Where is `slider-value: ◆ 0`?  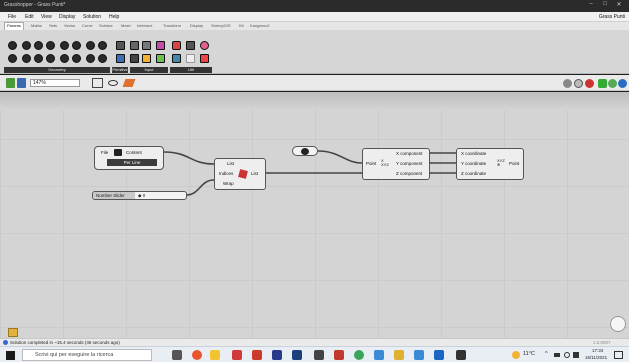
slider-value: ◆ 0 is located at coordinates (141, 196).